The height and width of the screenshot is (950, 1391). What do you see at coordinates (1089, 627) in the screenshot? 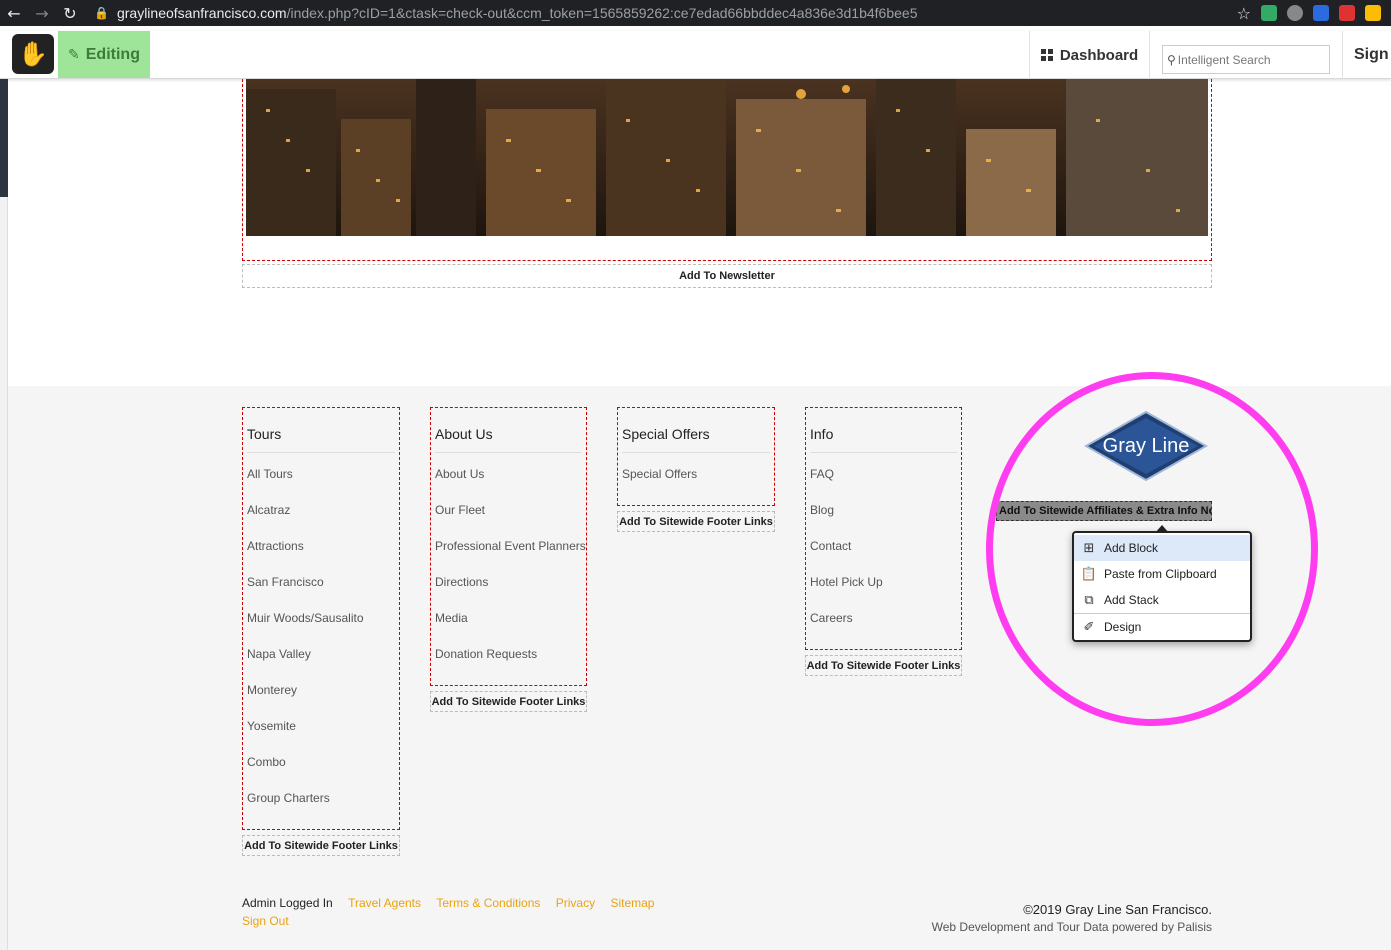
I see `design-brush-icon: ✐` at bounding box center [1089, 627].